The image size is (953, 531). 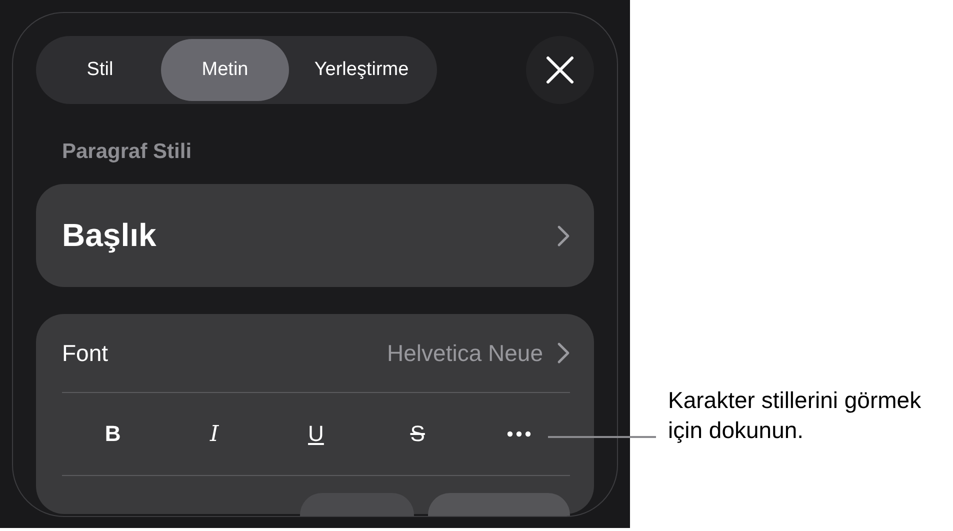 I want to click on paragraph-style-row: Başlık, so click(x=315, y=235).